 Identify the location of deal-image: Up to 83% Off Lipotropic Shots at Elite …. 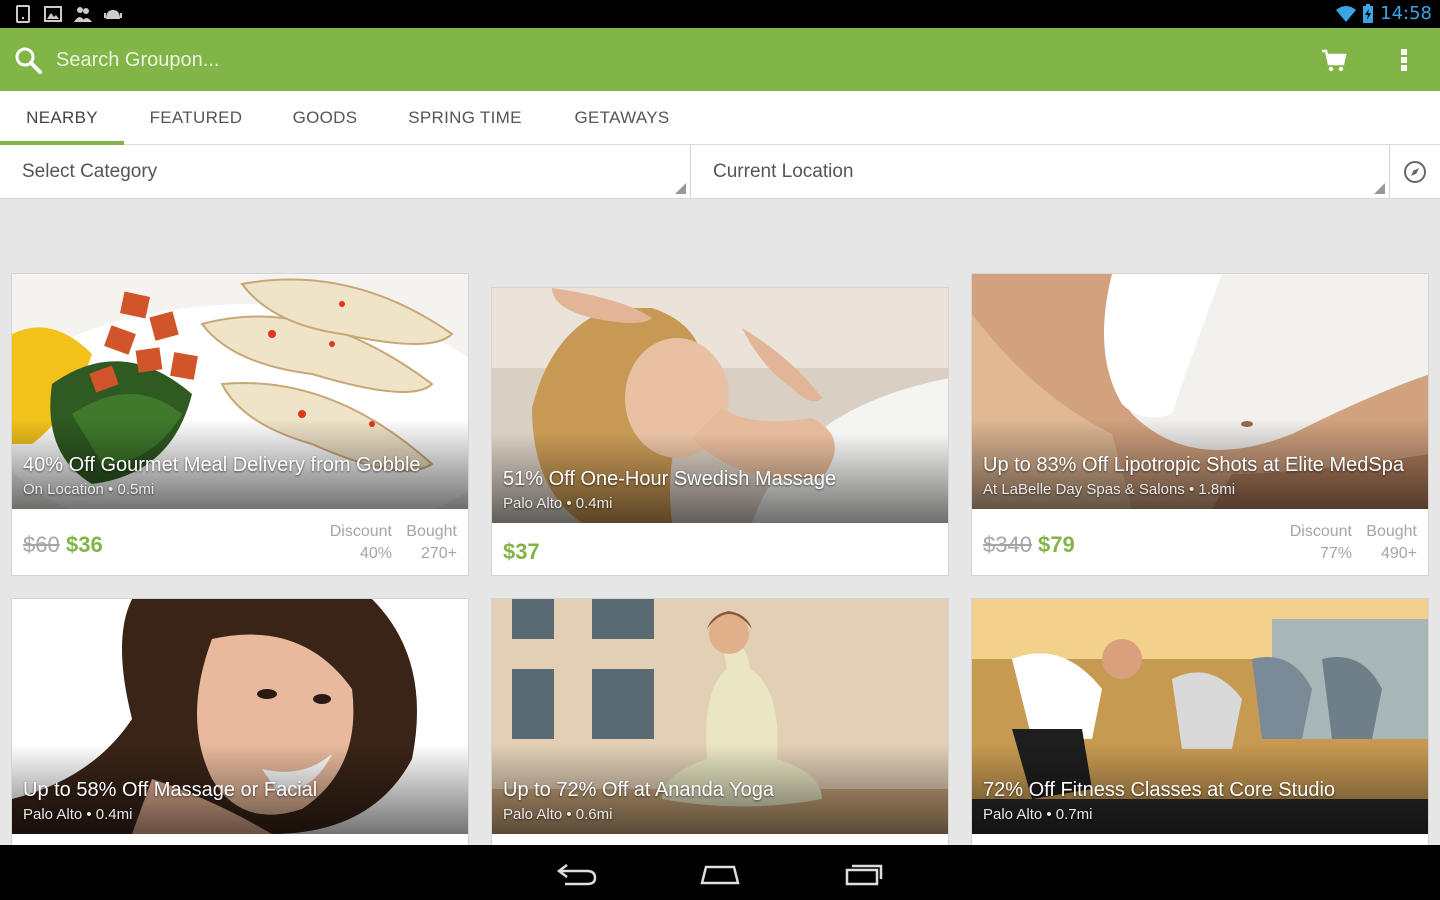
(1200, 391).